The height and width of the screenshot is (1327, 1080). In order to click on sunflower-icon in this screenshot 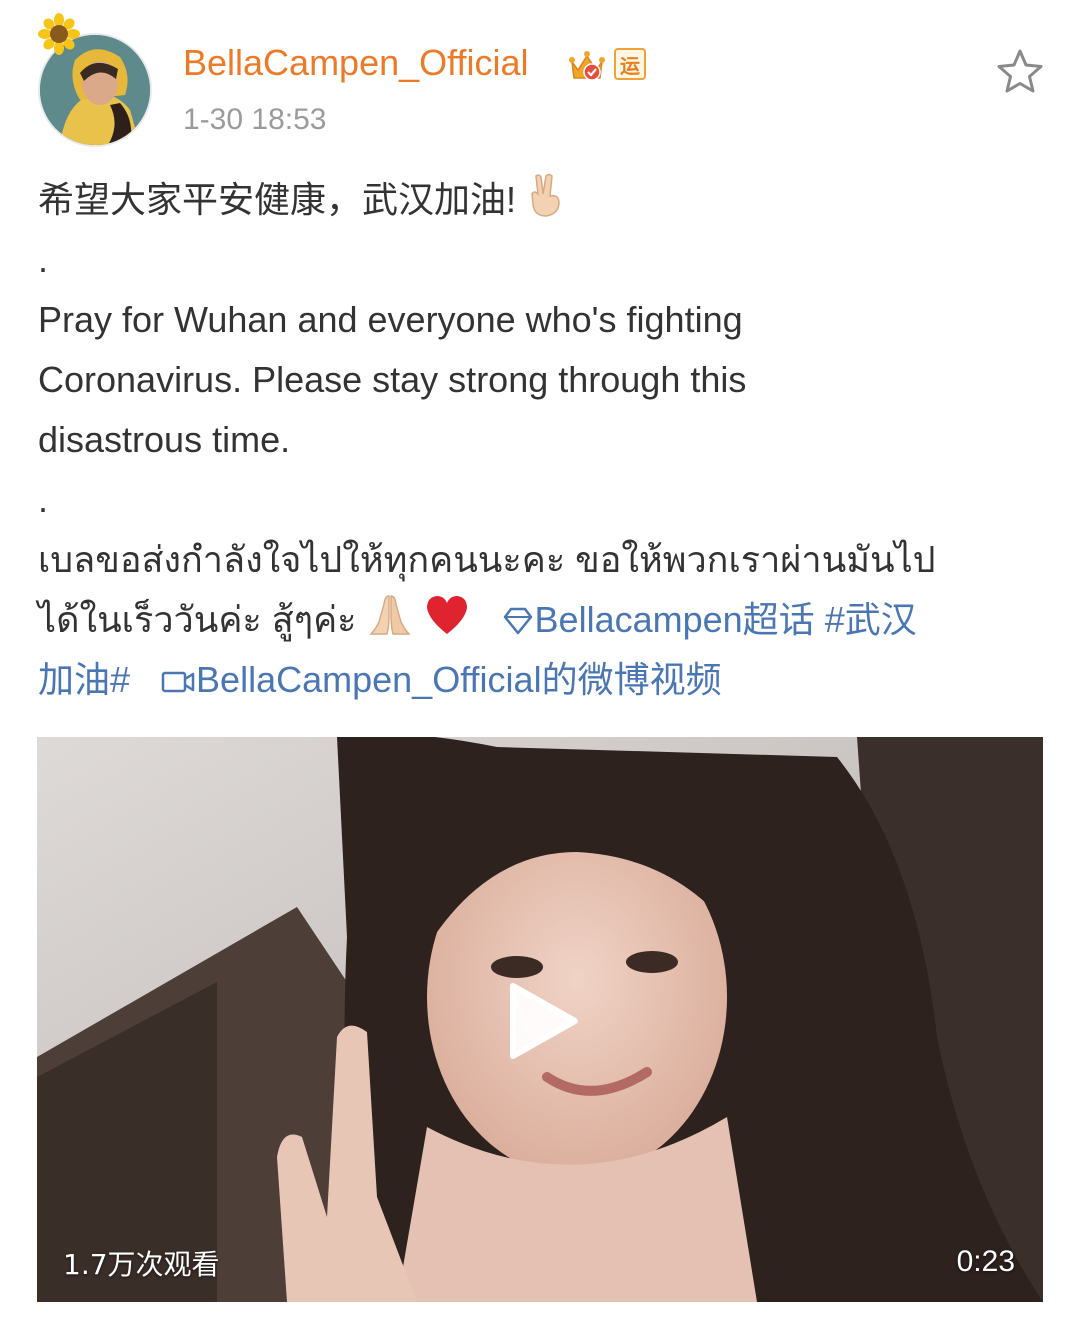, I will do `click(59, 34)`.